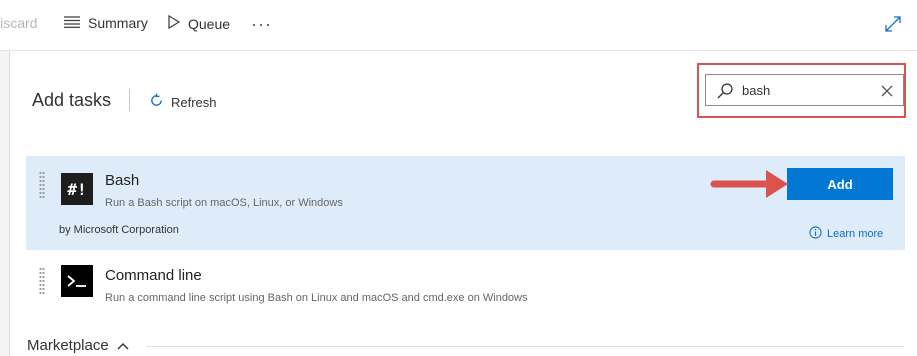 The width and height of the screenshot is (917, 356). Describe the element at coordinates (815, 234) in the screenshot. I see `info-icon` at that location.